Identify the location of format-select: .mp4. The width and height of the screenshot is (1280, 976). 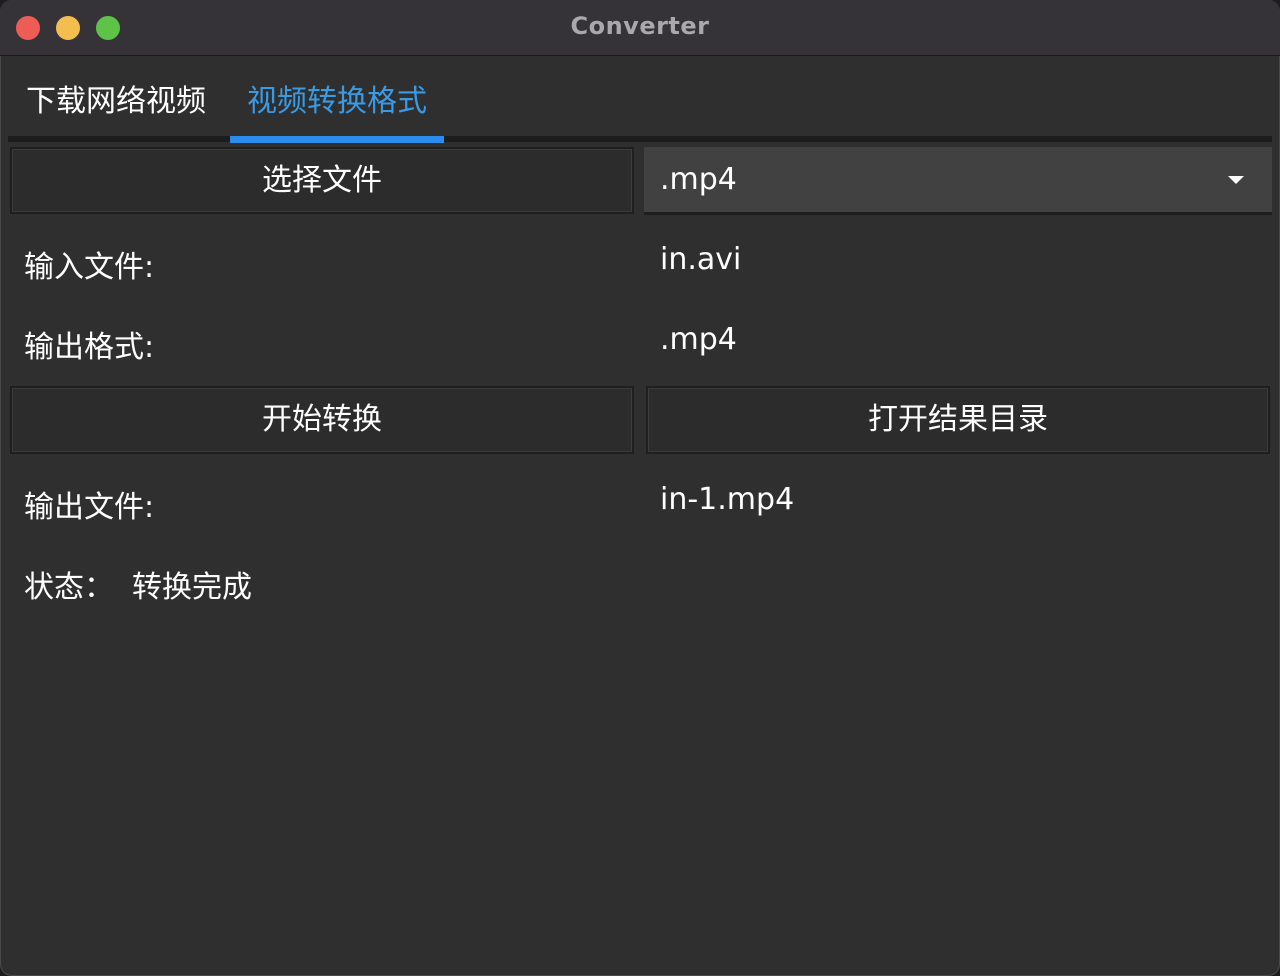
(958, 181).